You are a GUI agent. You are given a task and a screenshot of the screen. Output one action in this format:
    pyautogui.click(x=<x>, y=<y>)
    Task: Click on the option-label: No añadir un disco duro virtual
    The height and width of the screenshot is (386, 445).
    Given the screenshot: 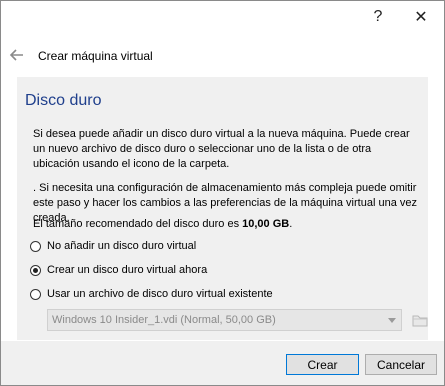 What is the action you would take?
    pyautogui.click(x=122, y=246)
    